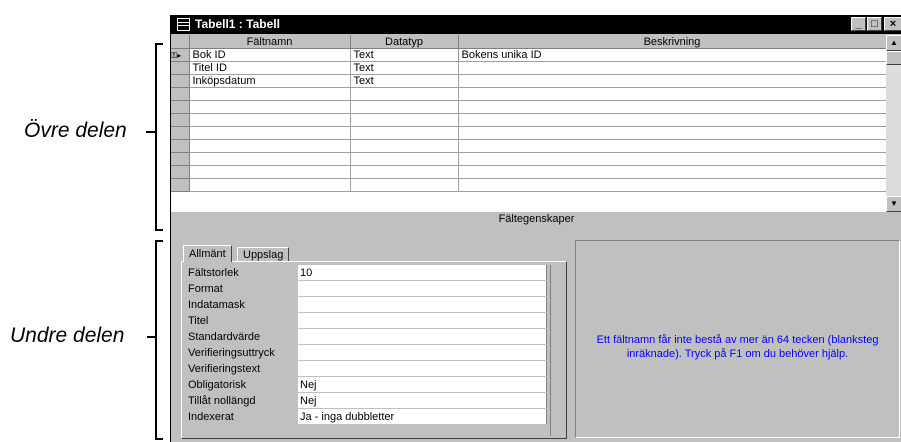  Describe the element at coordinates (270, 68) in the screenshot. I see `field-name-cell: Titel ID` at that location.